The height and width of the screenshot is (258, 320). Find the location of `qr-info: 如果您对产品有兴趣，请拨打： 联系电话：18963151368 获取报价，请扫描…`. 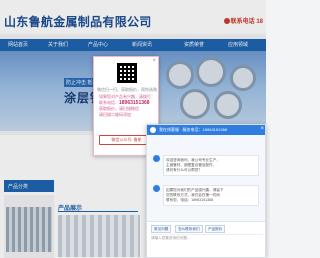

qr-info: 如果您对产品有兴趣，请拨打： 联系电话：18963151368 获取报价，请扫描… is located at coordinates (128, 106).